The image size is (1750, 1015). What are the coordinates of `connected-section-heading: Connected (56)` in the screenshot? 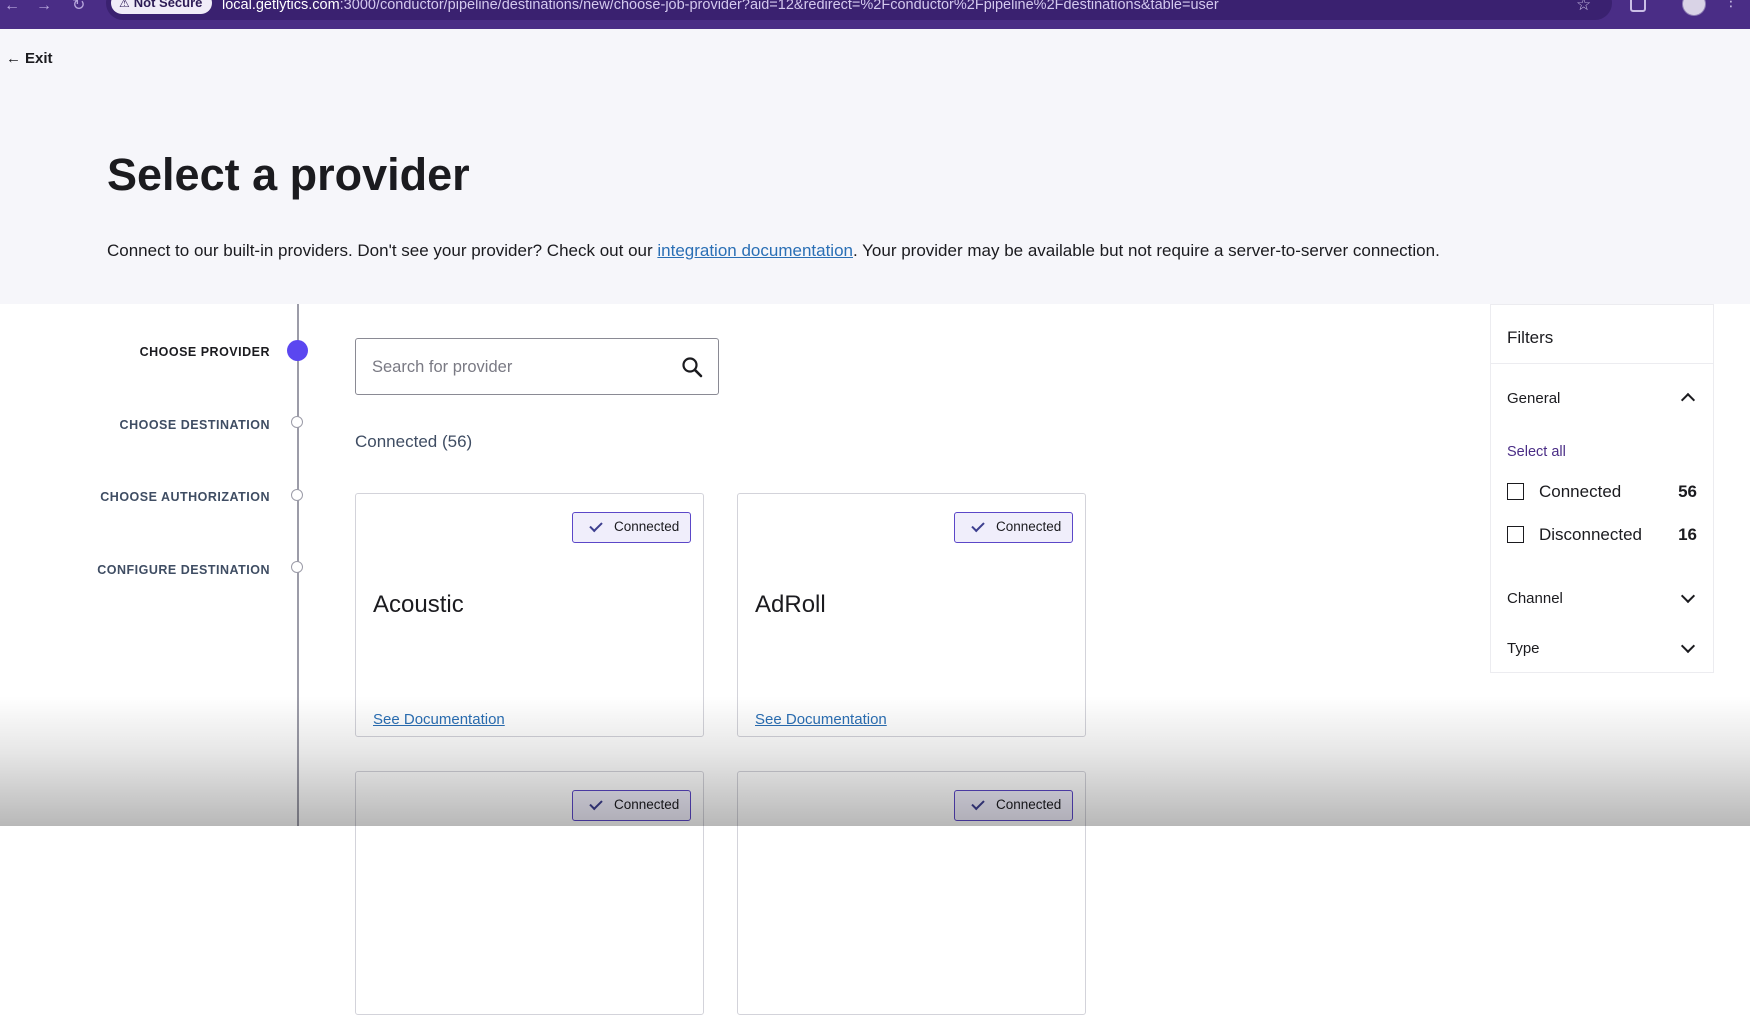 It's located at (414, 441).